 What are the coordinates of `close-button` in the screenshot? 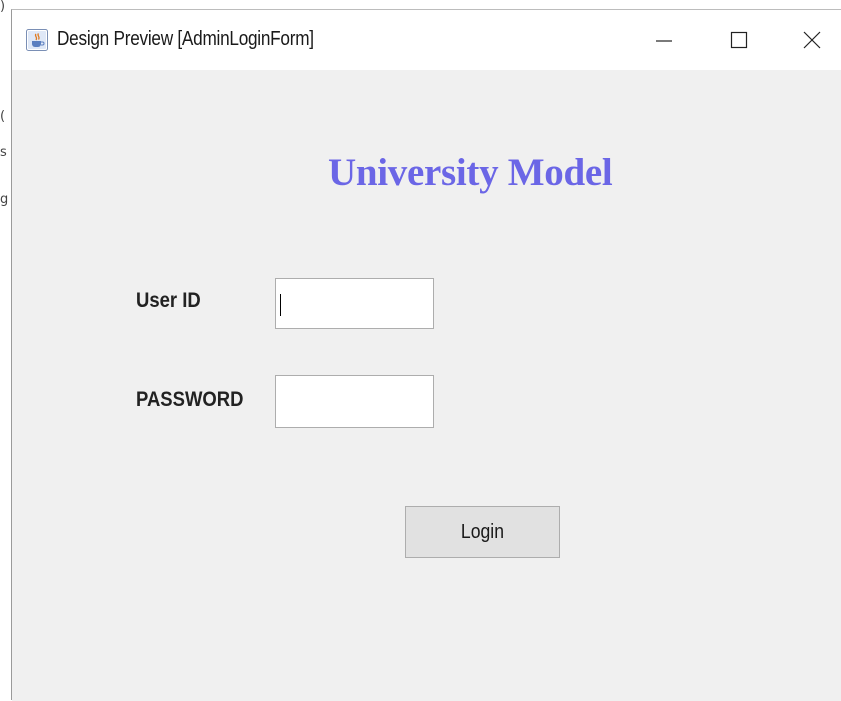 It's located at (812, 40).